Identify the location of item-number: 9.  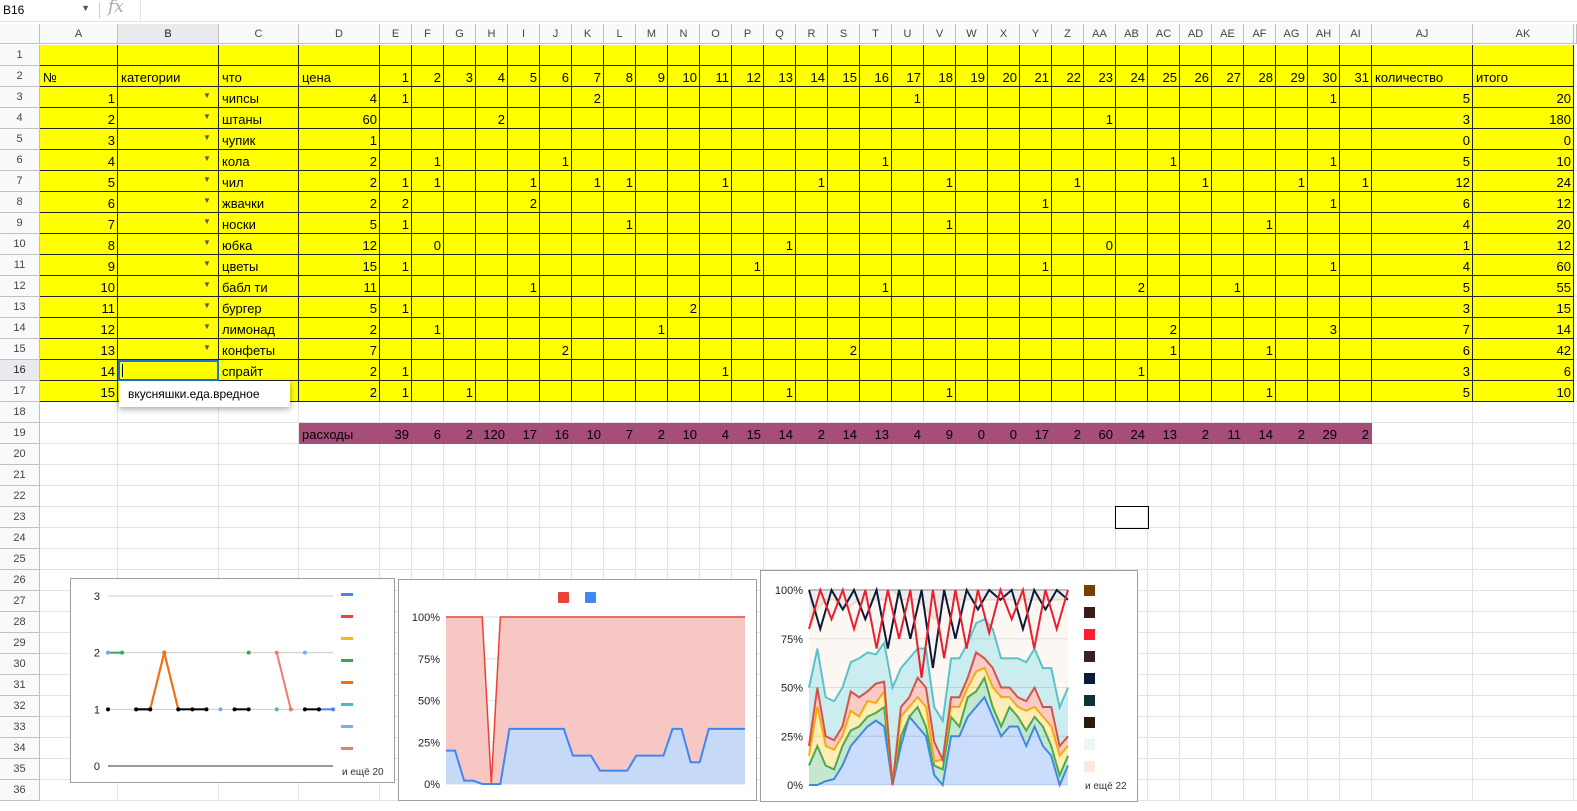
(79, 265).